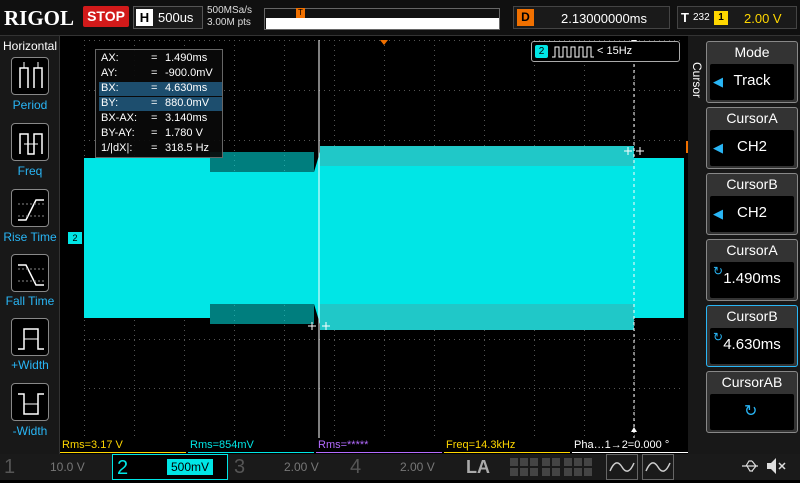 The height and width of the screenshot is (483, 800). Describe the element at coordinates (123, 468) in the screenshot. I see `channel-2-number: 2` at that location.